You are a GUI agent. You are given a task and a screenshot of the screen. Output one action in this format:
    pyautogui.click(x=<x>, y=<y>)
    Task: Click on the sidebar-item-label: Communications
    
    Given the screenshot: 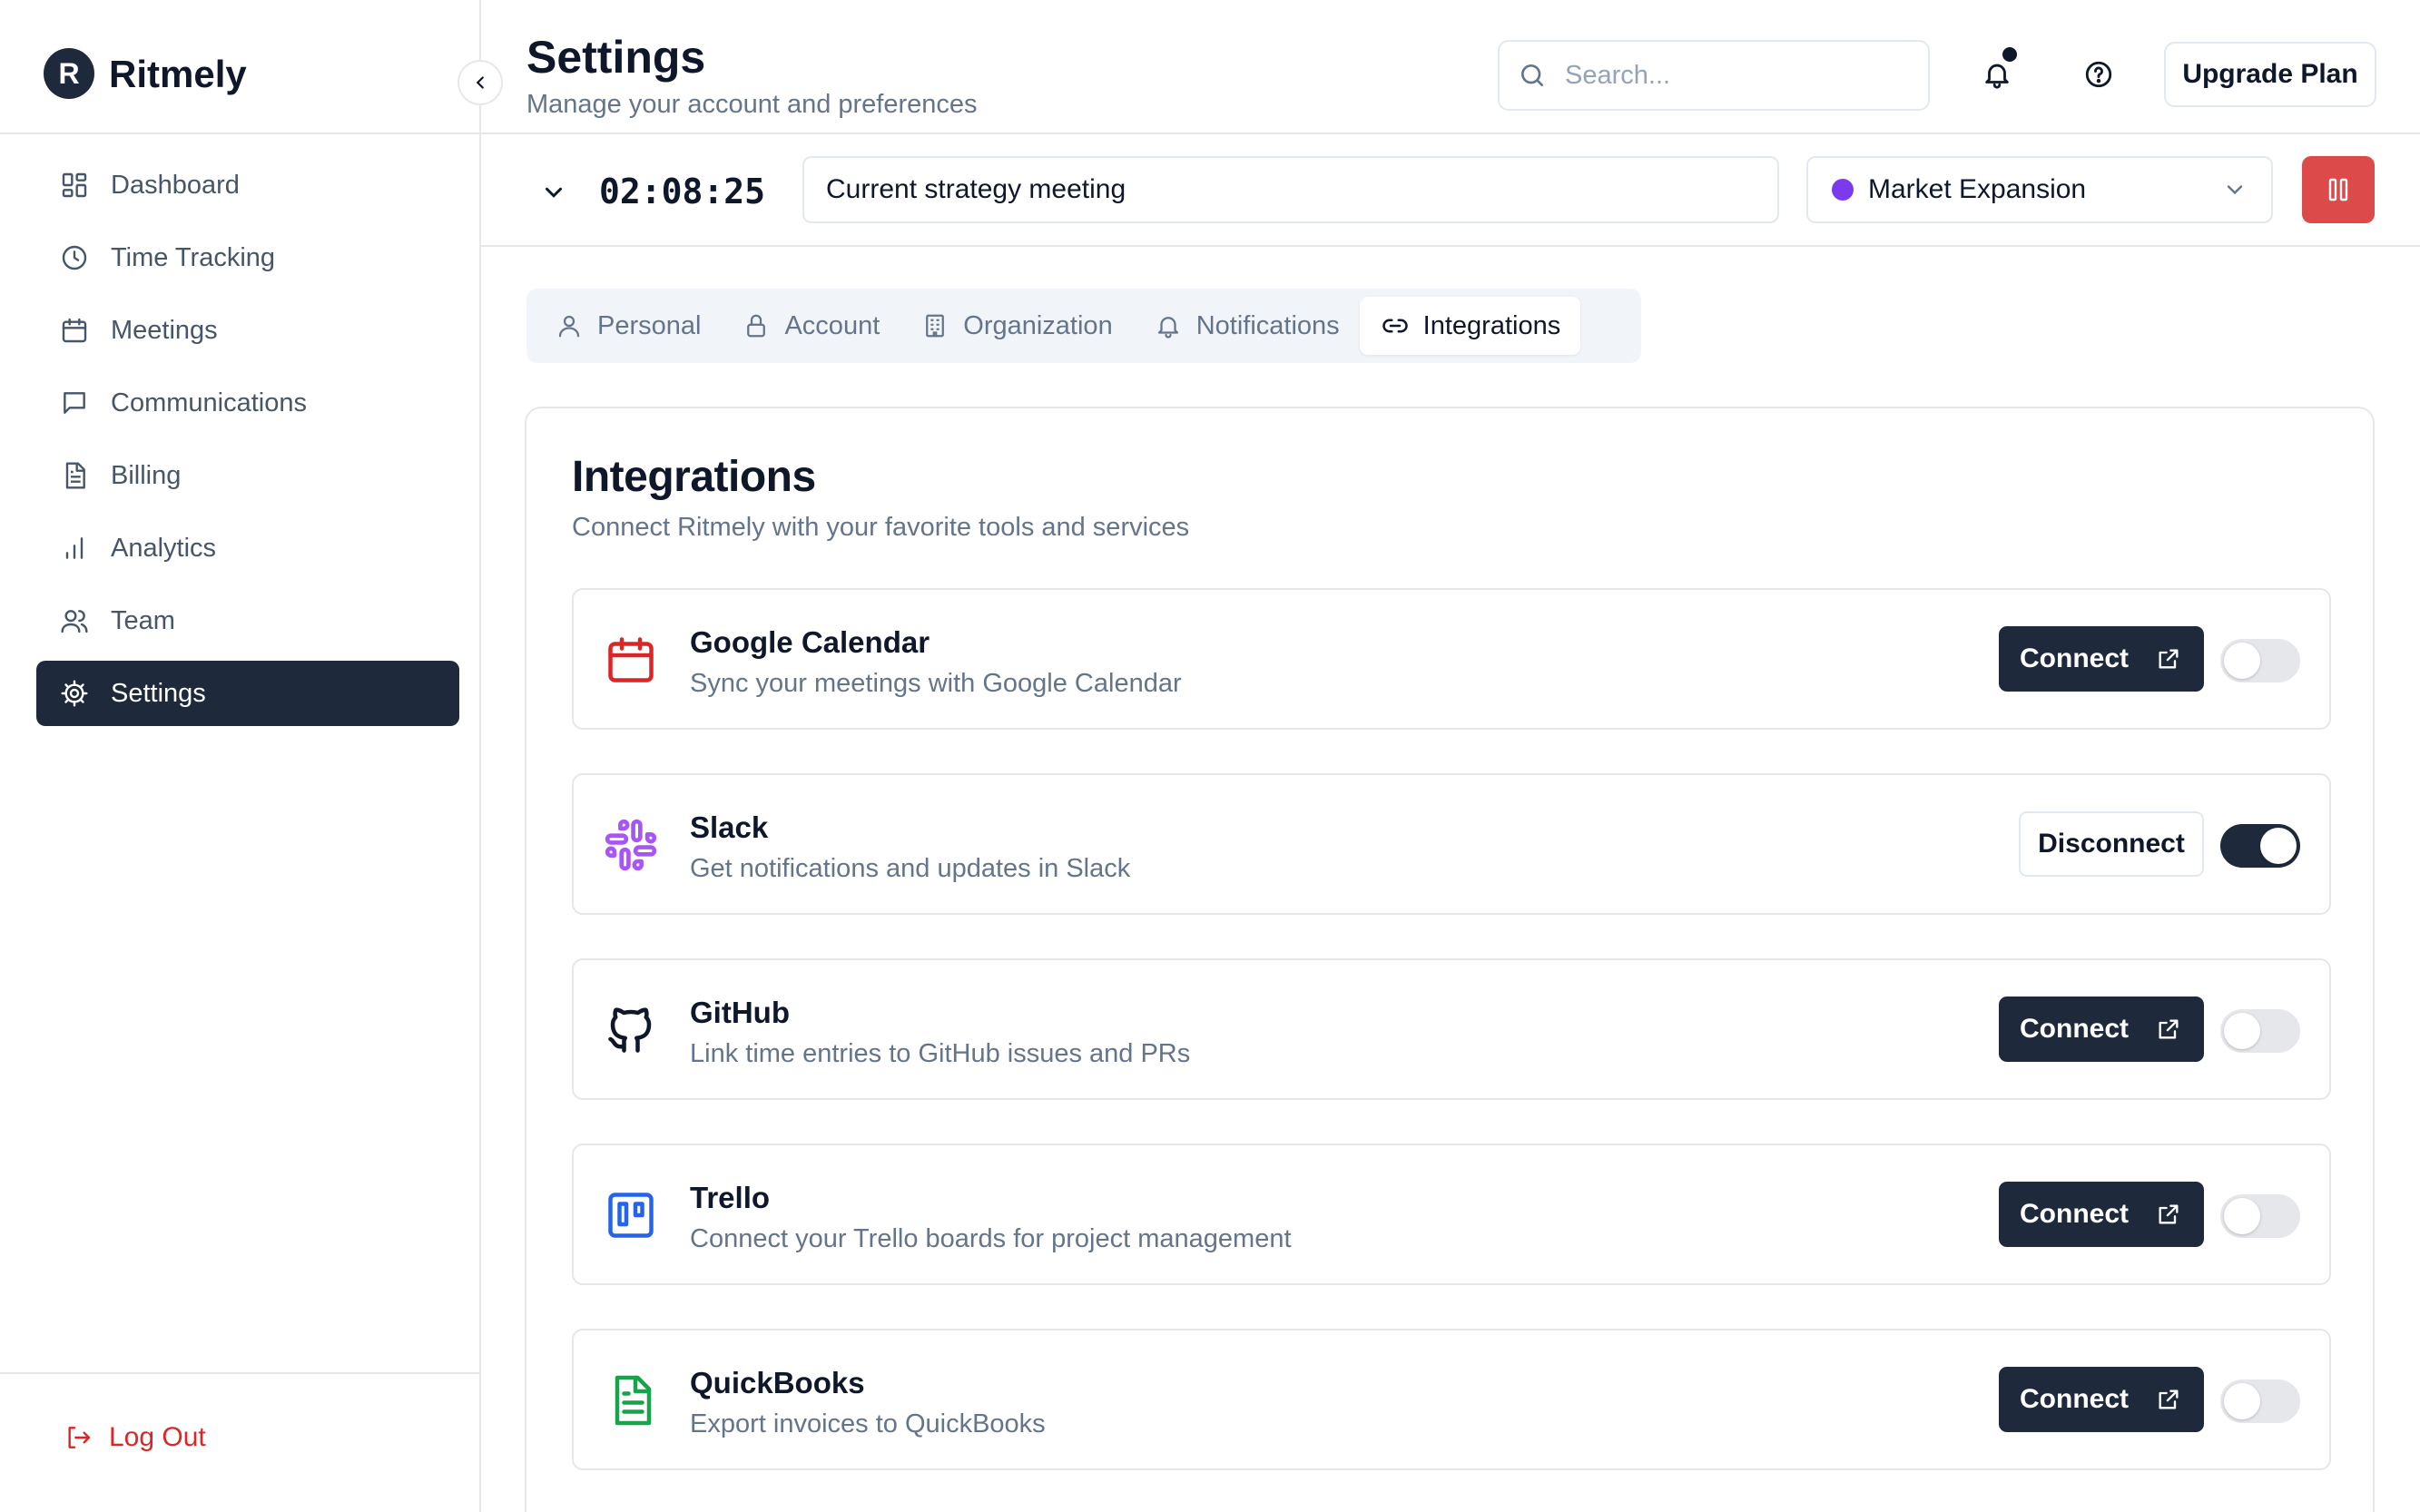 What is the action you would take?
    pyautogui.click(x=209, y=402)
    